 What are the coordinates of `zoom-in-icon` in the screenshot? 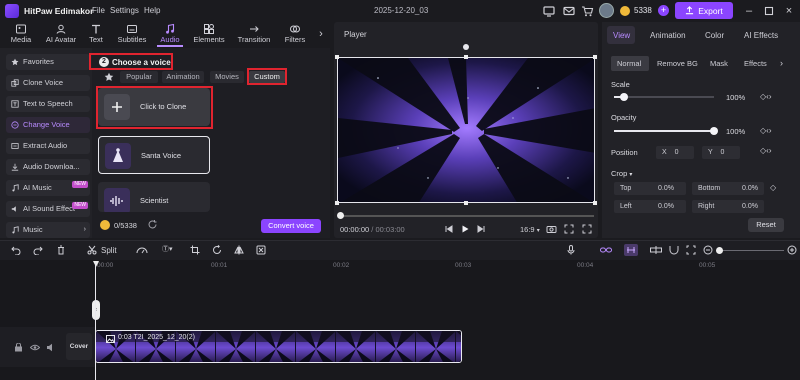 It's located at (792, 250).